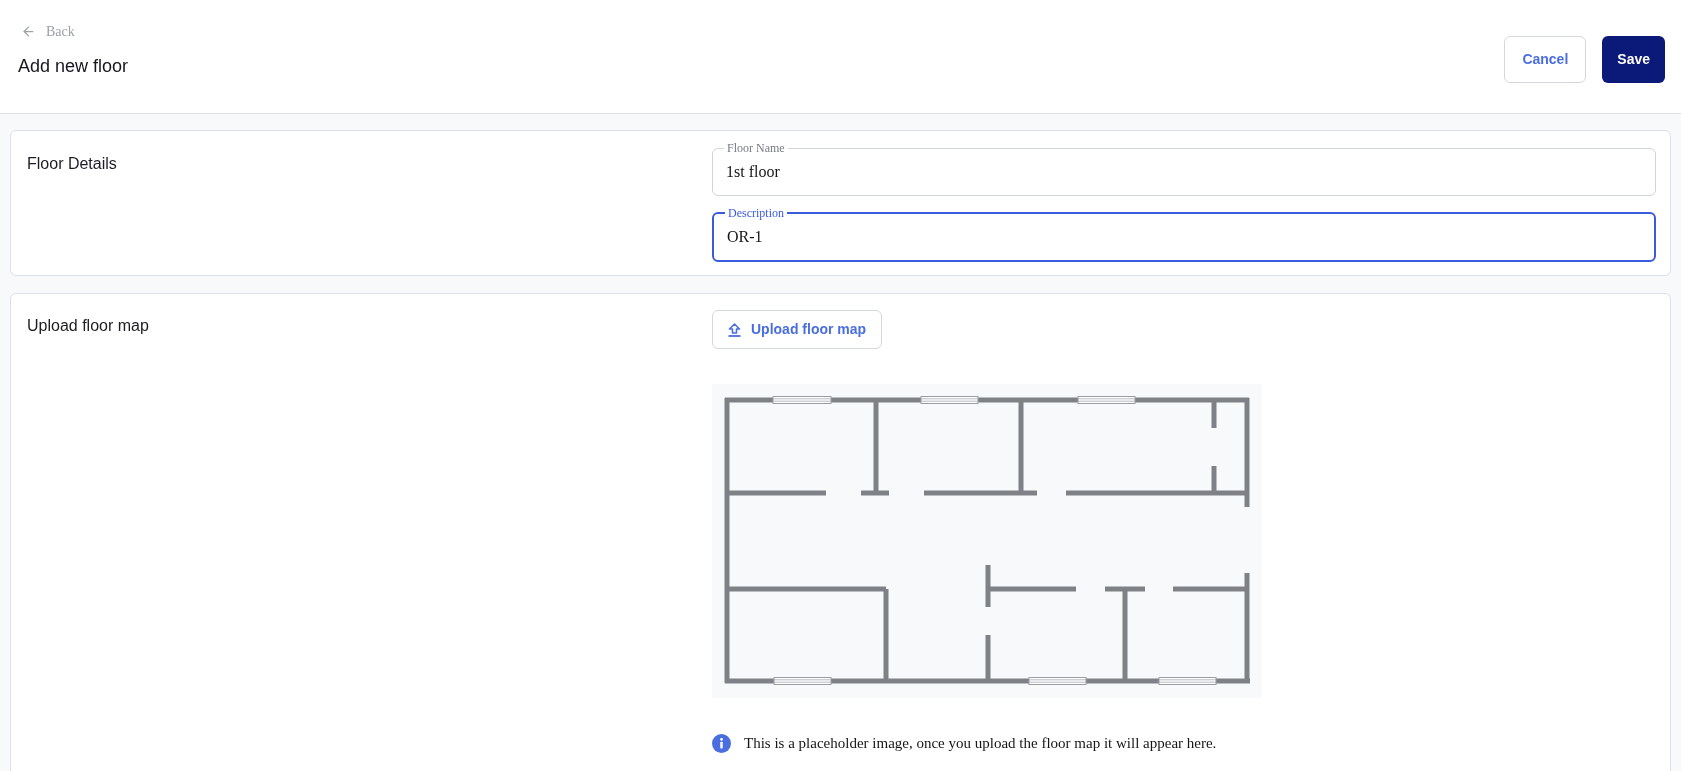 The height and width of the screenshot is (771, 1681). I want to click on section-title: Floor Details, so click(72, 164).